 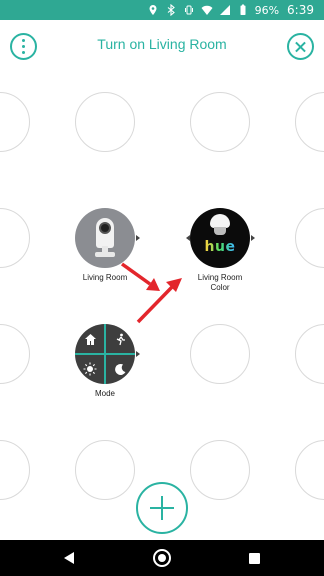 What do you see at coordinates (105, 238) in the screenshot?
I see `nest-camera-icon` at bounding box center [105, 238].